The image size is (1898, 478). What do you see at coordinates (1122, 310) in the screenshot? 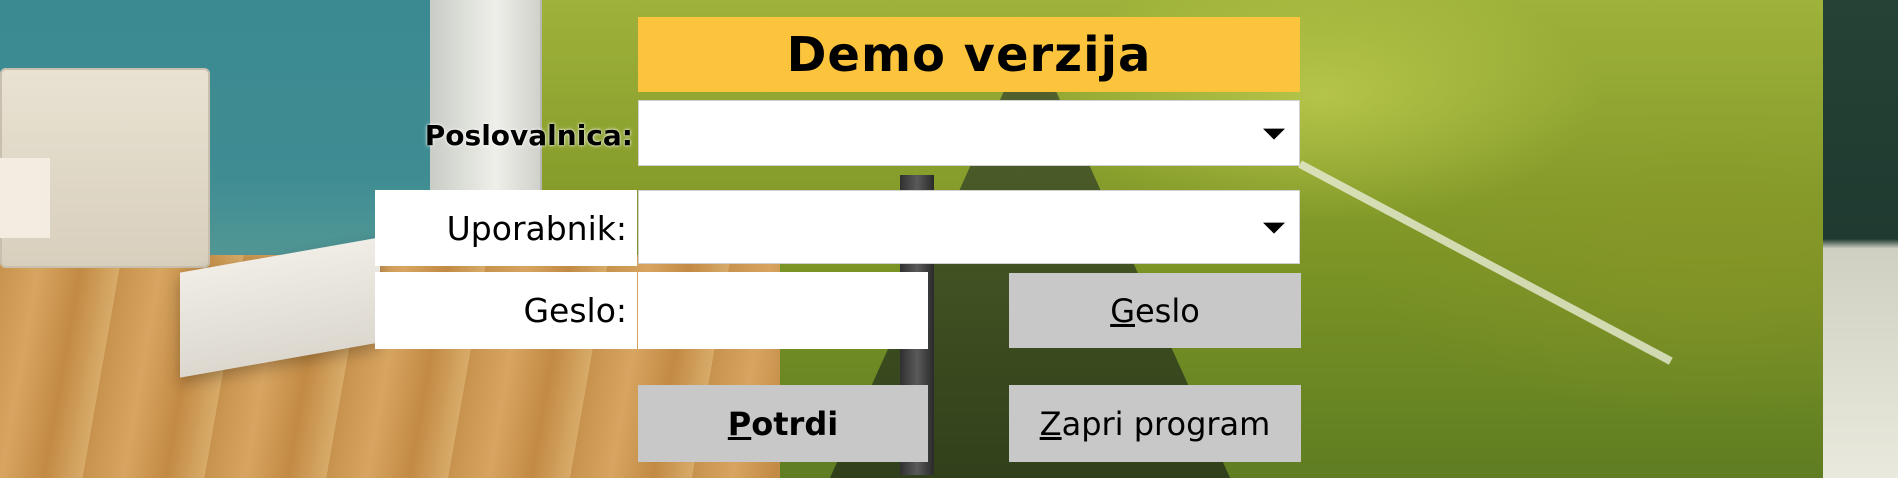
I see `password-button-mnemonic: G` at bounding box center [1122, 310].